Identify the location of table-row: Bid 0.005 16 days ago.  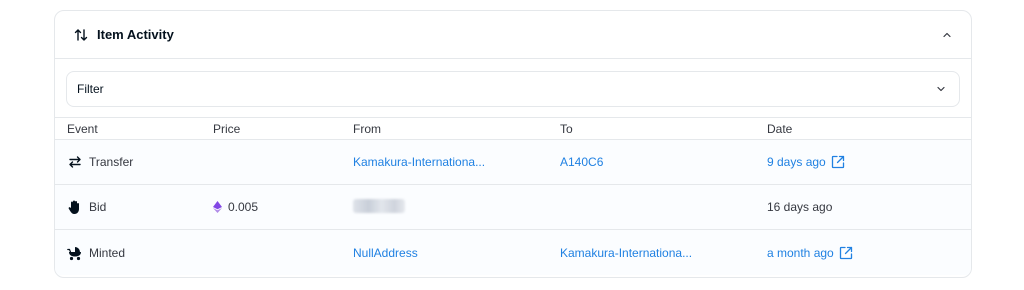
(513, 207).